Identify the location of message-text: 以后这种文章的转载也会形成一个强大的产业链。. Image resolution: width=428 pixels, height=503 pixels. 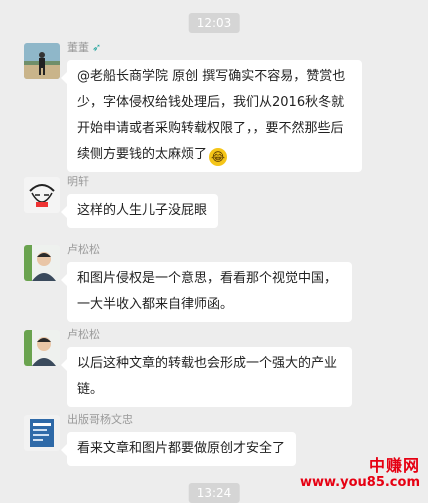
(207, 376).